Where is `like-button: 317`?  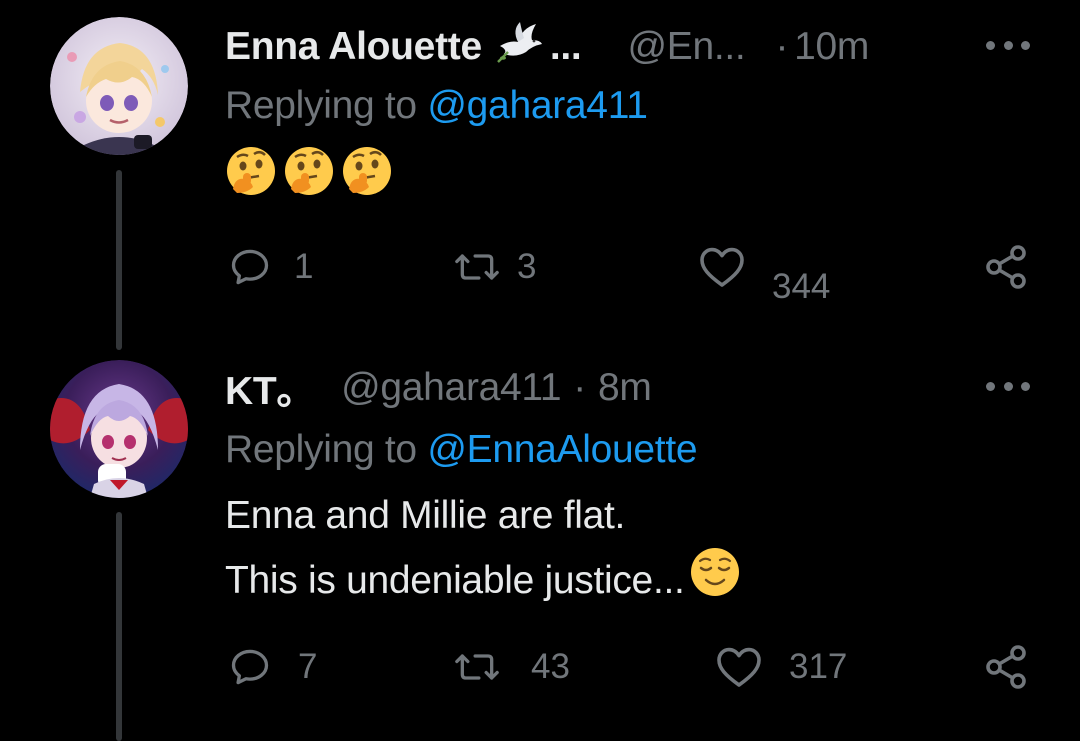
like-button: 317 is located at coordinates (781, 667).